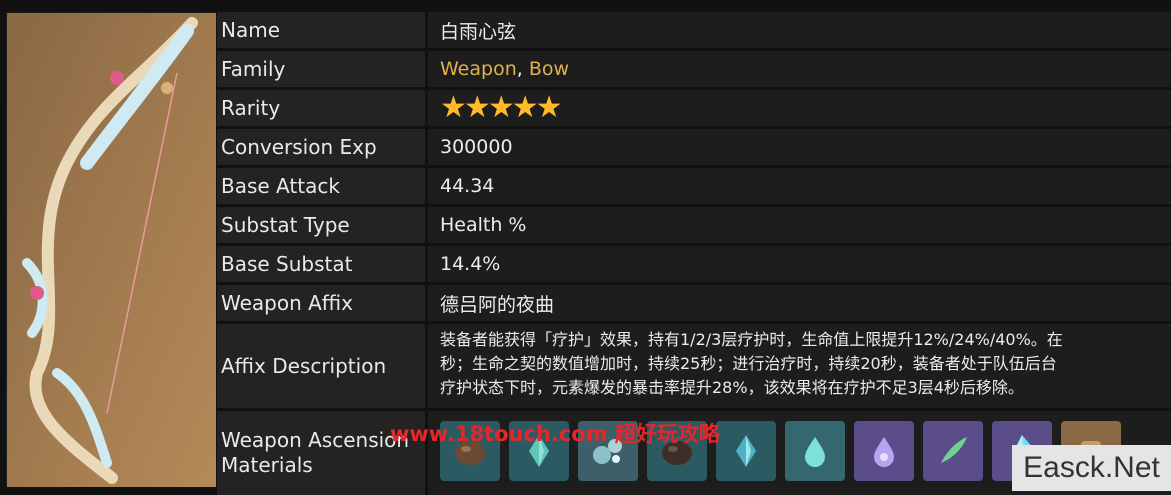 The width and height of the screenshot is (1171, 495). Describe the element at coordinates (321, 147) in the screenshot. I see `label-conversion-exp: Conversion Exp` at that location.